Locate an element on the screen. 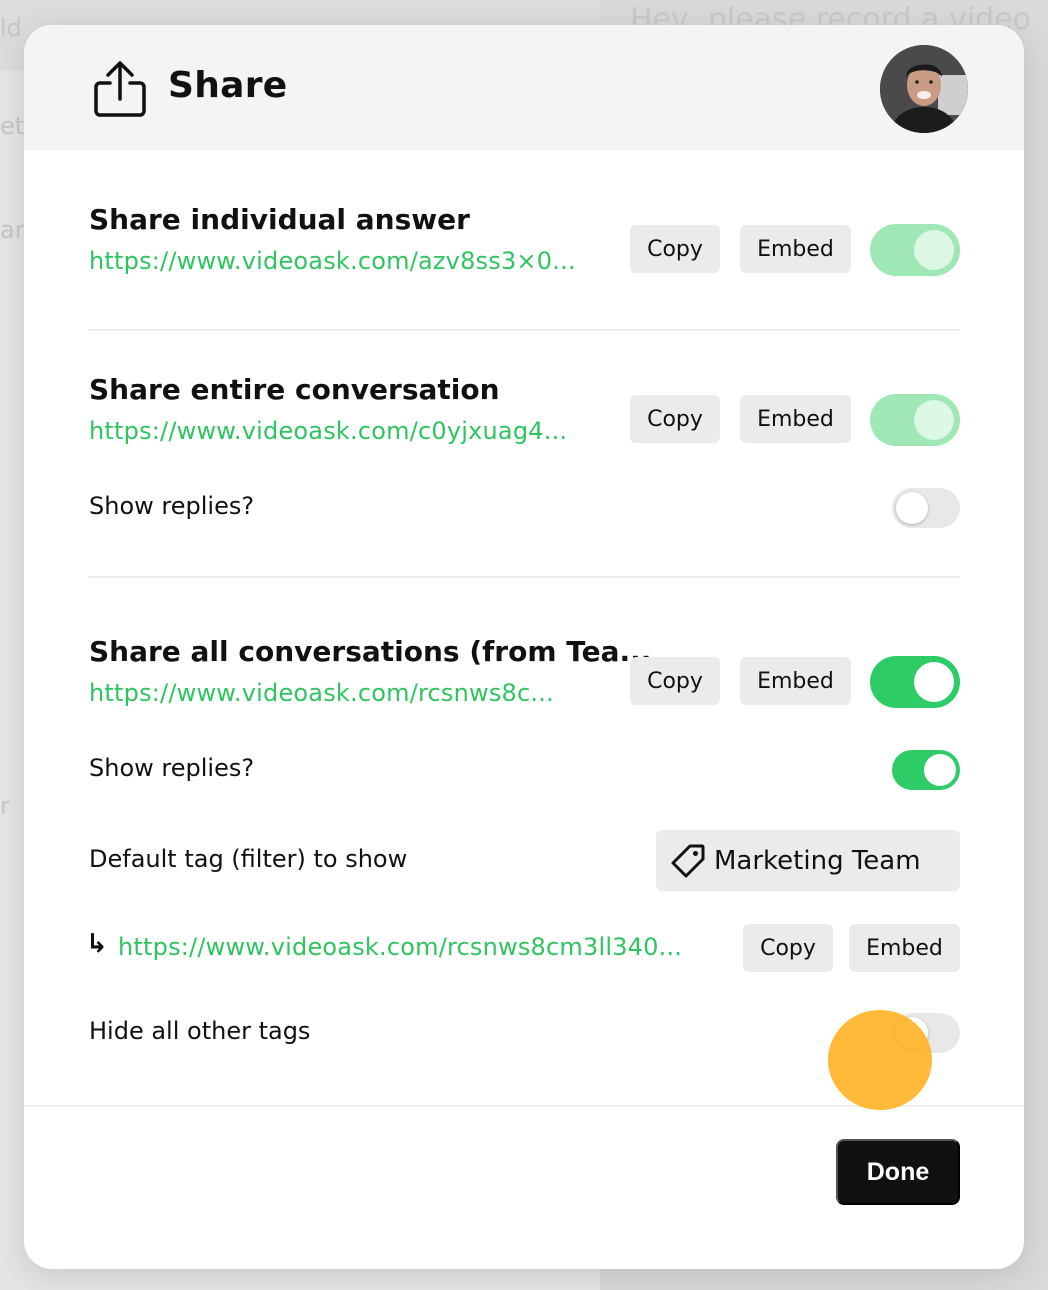 The width and height of the screenshot is (1048, 1290). share-conversation-toggle is located at coordinates (915, 420).